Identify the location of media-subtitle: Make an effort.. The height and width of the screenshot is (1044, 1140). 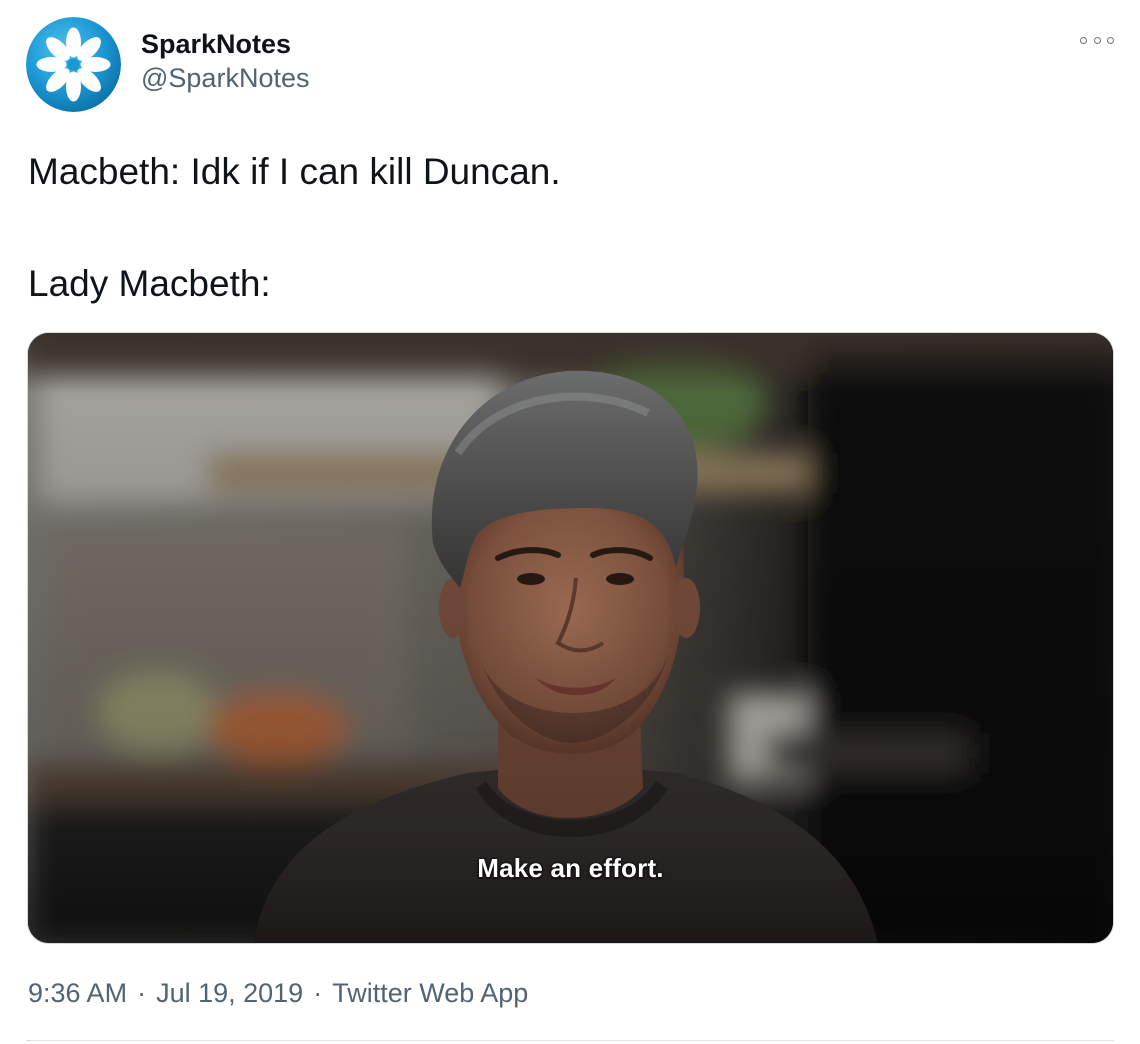
(570, 868).